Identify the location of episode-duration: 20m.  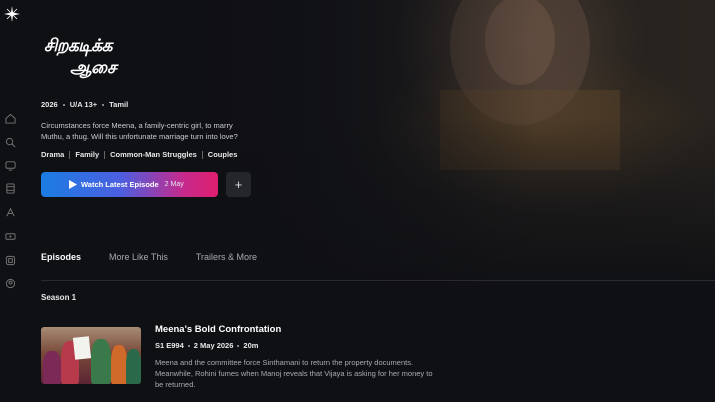
(251, 345).